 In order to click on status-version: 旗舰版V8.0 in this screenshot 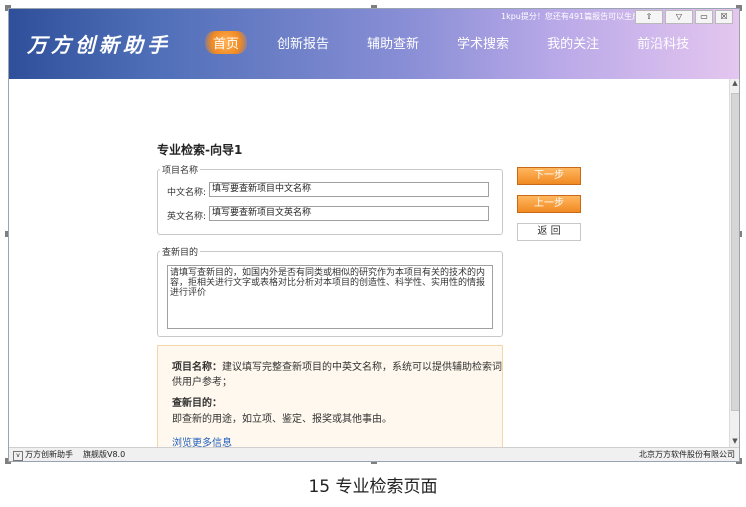, I will do `click(104, 454)`.